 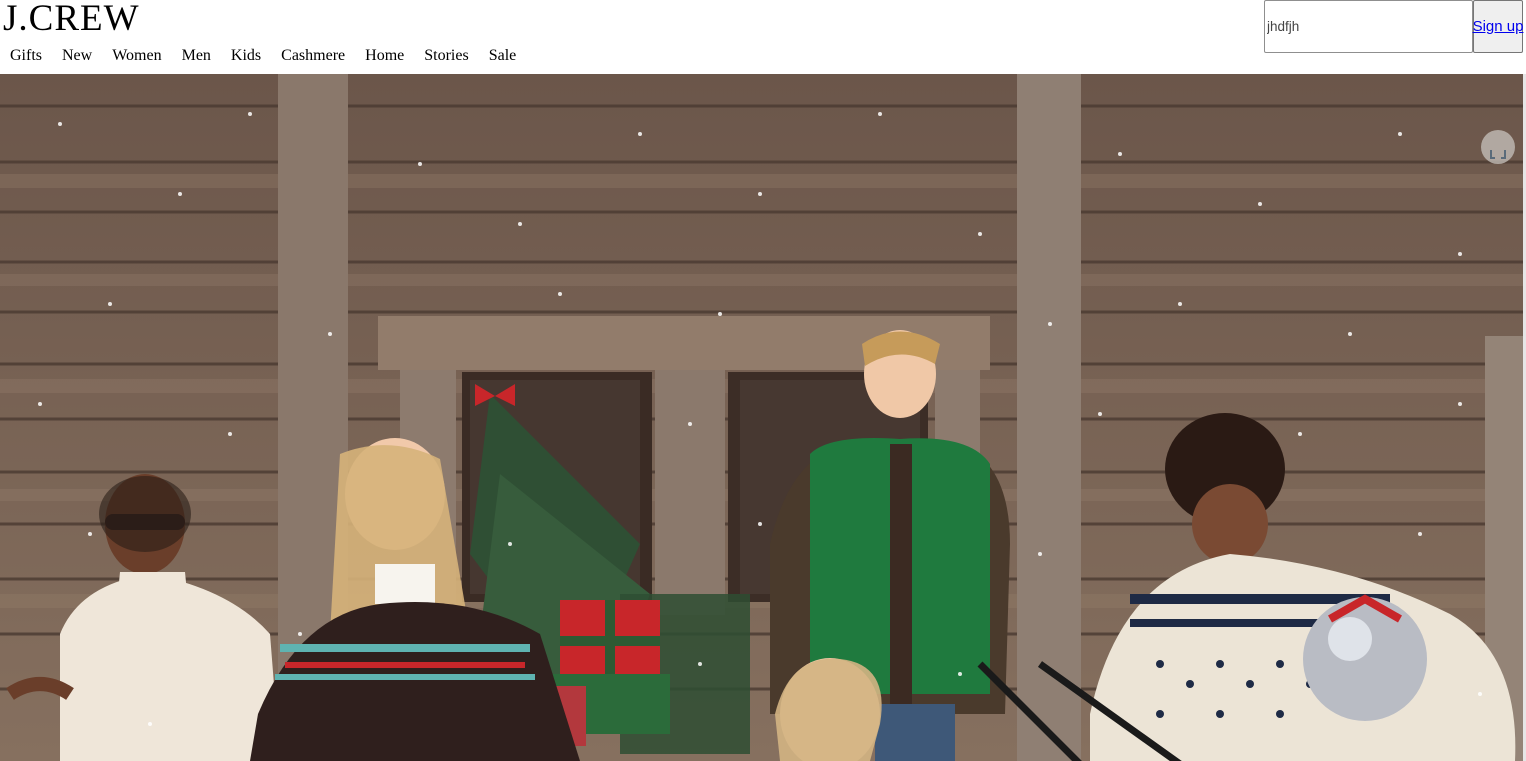 I want to click on search-input, so click(x=1368, y=26).